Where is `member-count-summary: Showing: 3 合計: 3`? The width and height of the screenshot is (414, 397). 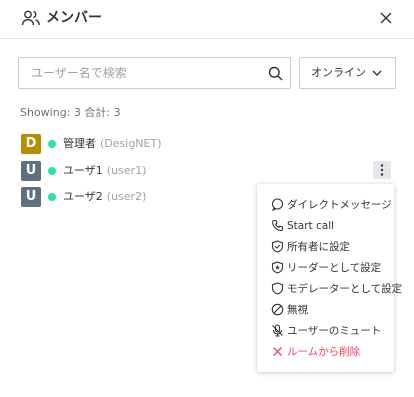 member-count-summary: Showing: 3 合計: 3 is located at coordinates (70, 112).